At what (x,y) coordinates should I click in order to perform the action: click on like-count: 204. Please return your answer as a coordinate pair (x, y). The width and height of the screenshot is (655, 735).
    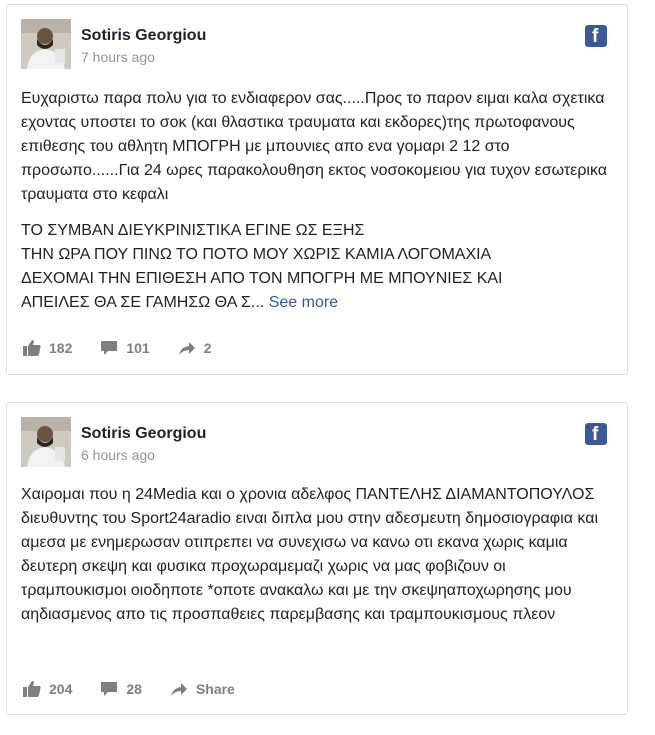
    Looking at the image, I should click on (61, 689).